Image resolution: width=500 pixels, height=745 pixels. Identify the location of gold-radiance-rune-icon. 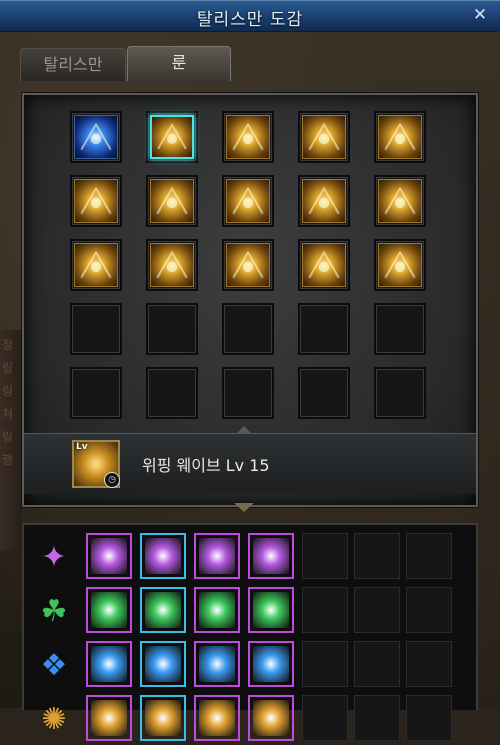
(248, 201).